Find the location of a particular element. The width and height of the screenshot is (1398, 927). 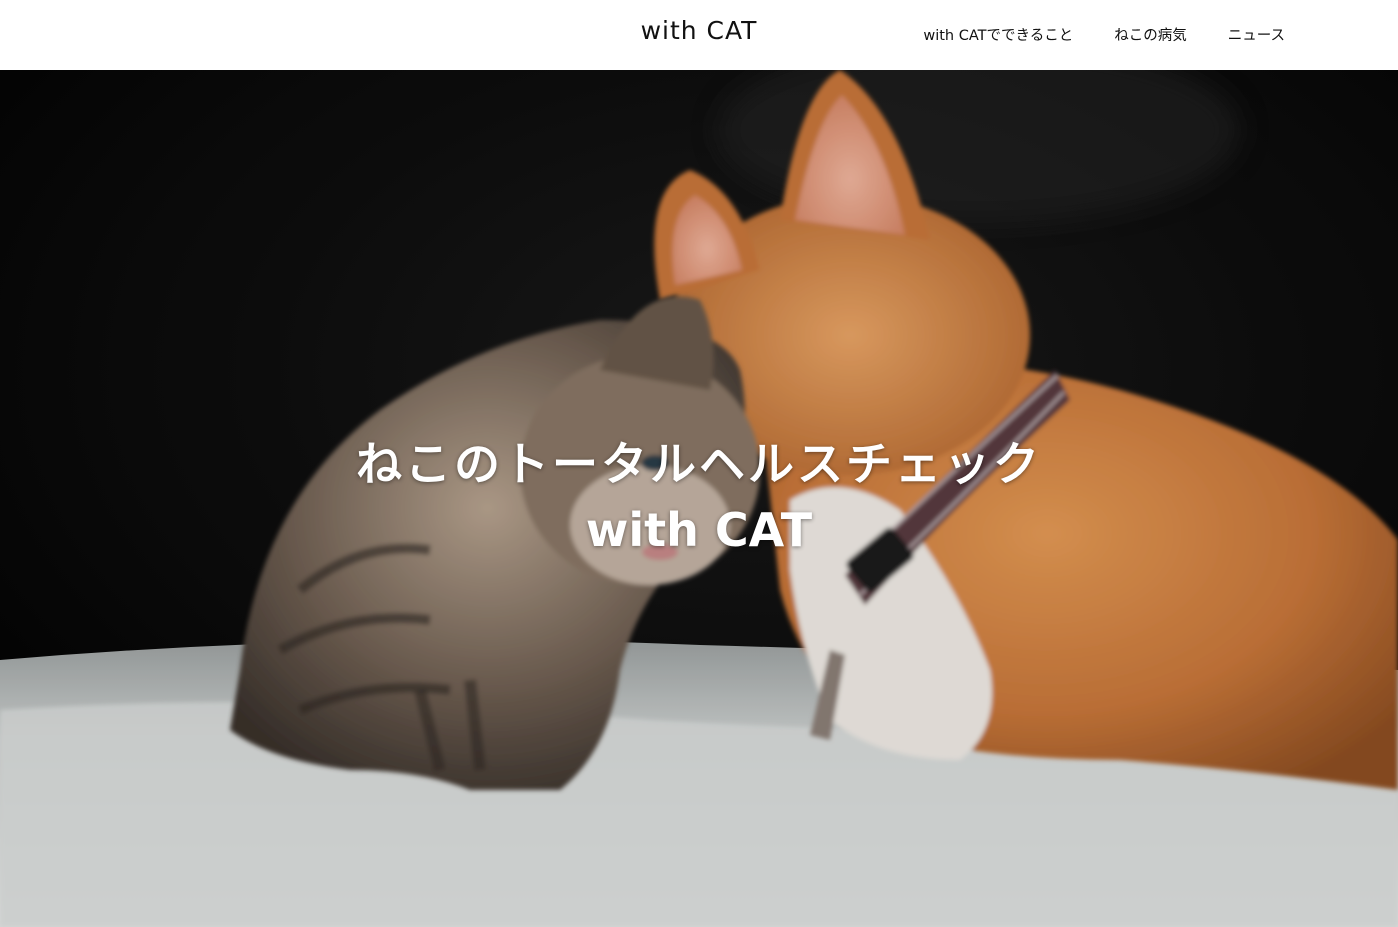

site-header: with CAT with CATでできること ねこの病気 ニュース is located at coordinates (699, 35).